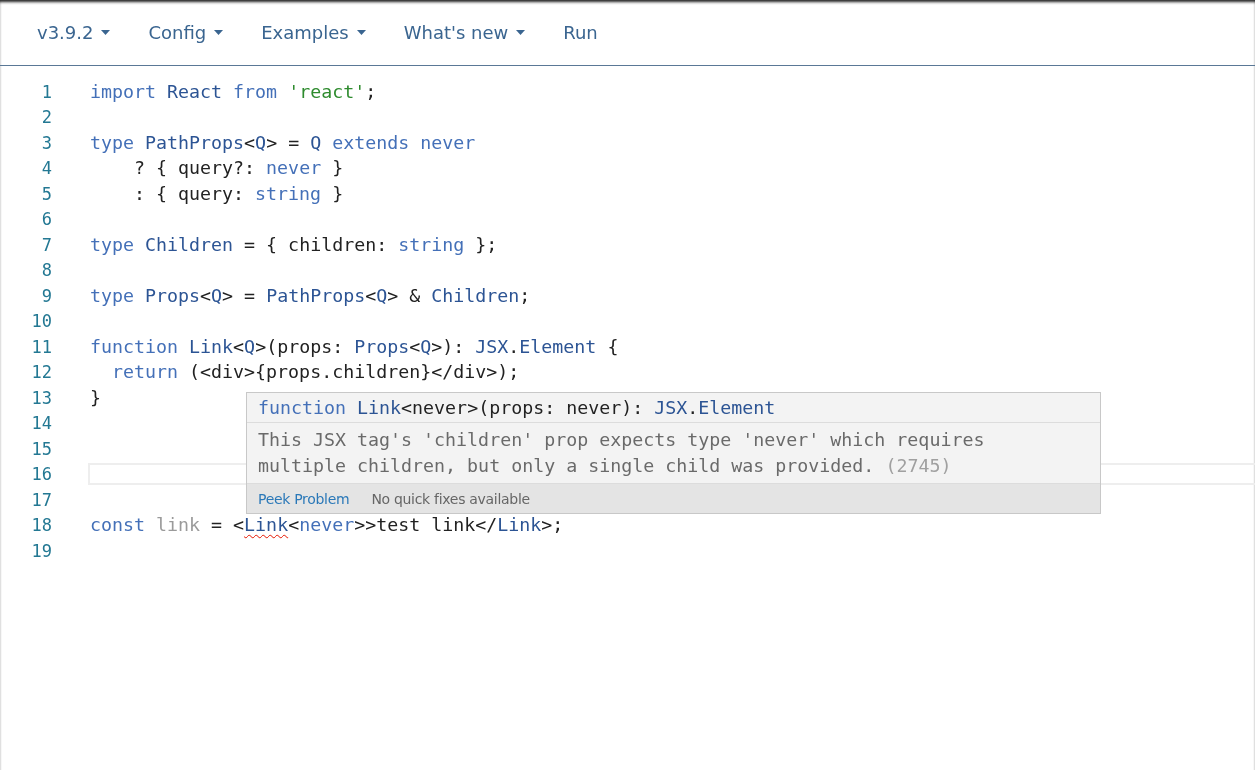 Image resolution: width=1255 pixels, height=770 pixels. Describe the element at coordinates (326, 525) in the screenshot. I see `code-line: const link = <Link<never>>test link</Link>;` at that location.